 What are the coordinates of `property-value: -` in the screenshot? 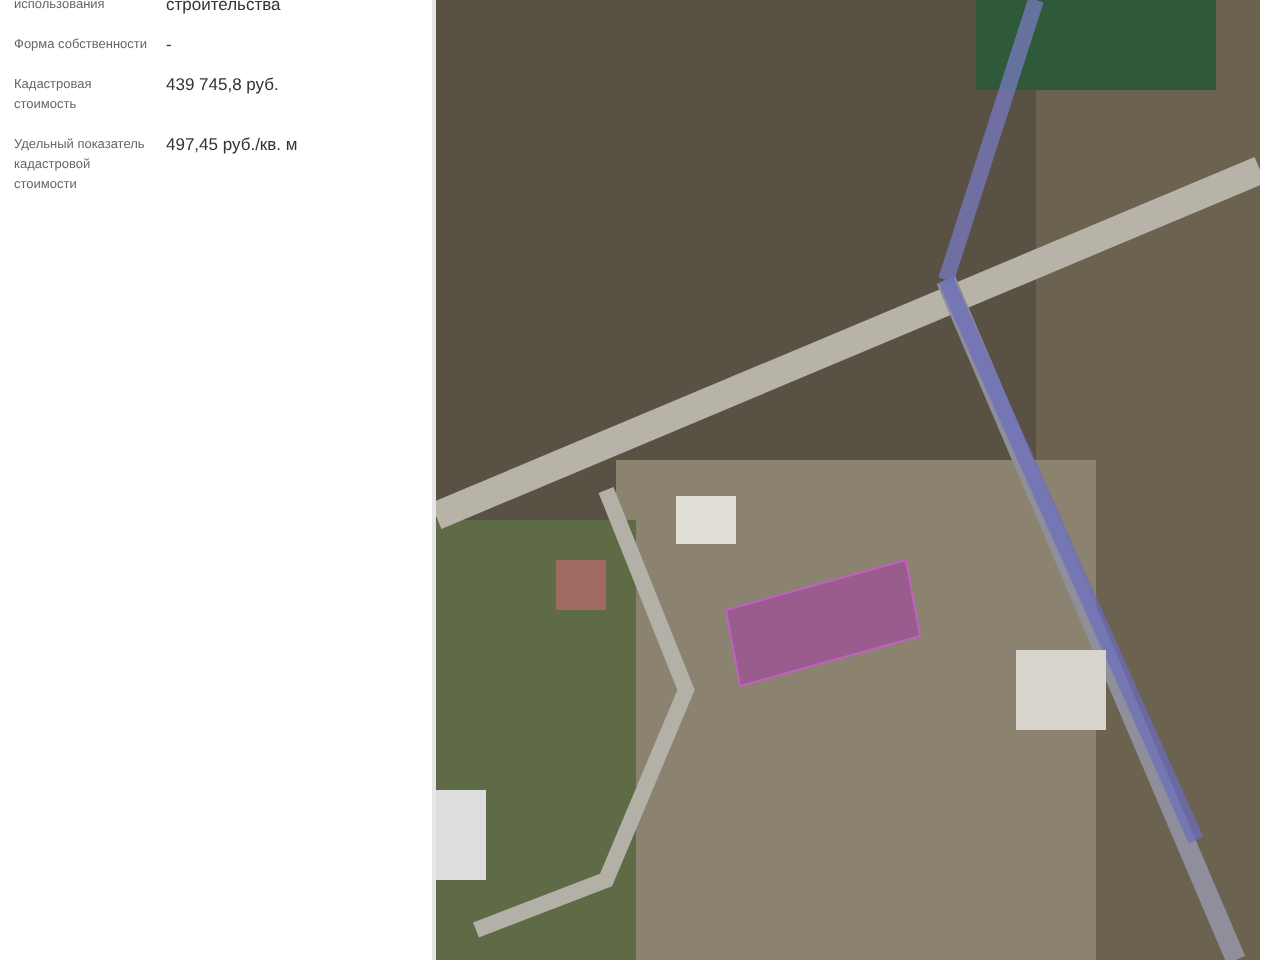 It's located at (170, 44).